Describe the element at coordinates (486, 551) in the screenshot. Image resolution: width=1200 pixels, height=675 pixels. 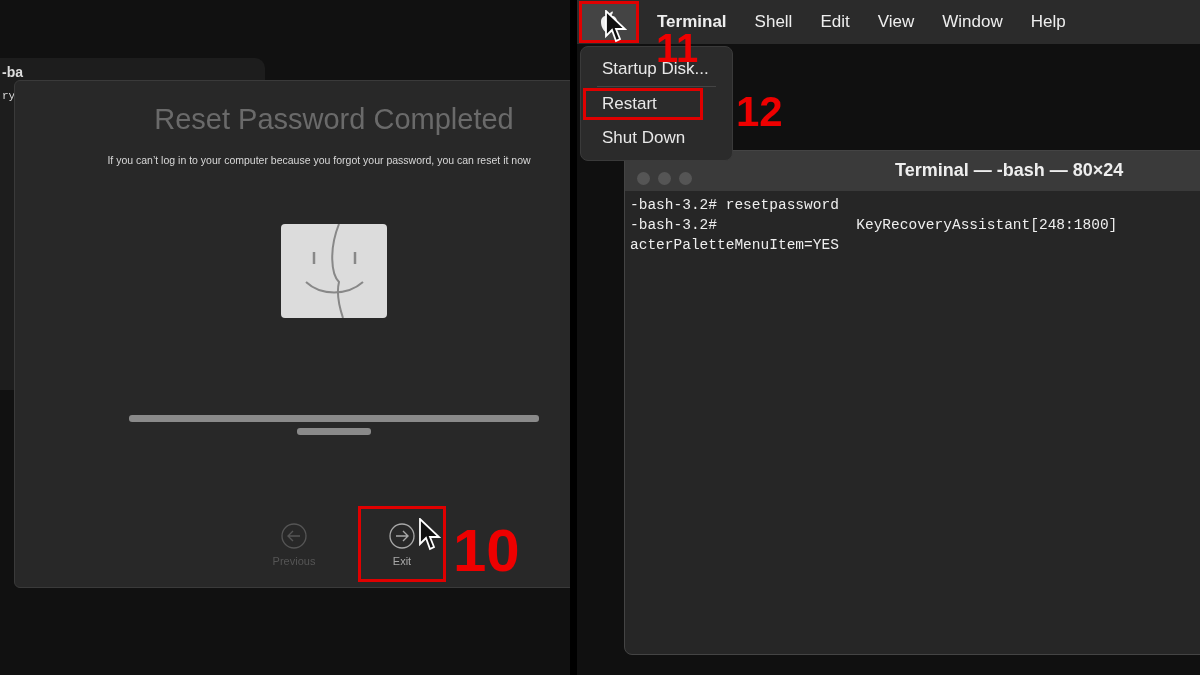
I see `step-number: 10` at that location.